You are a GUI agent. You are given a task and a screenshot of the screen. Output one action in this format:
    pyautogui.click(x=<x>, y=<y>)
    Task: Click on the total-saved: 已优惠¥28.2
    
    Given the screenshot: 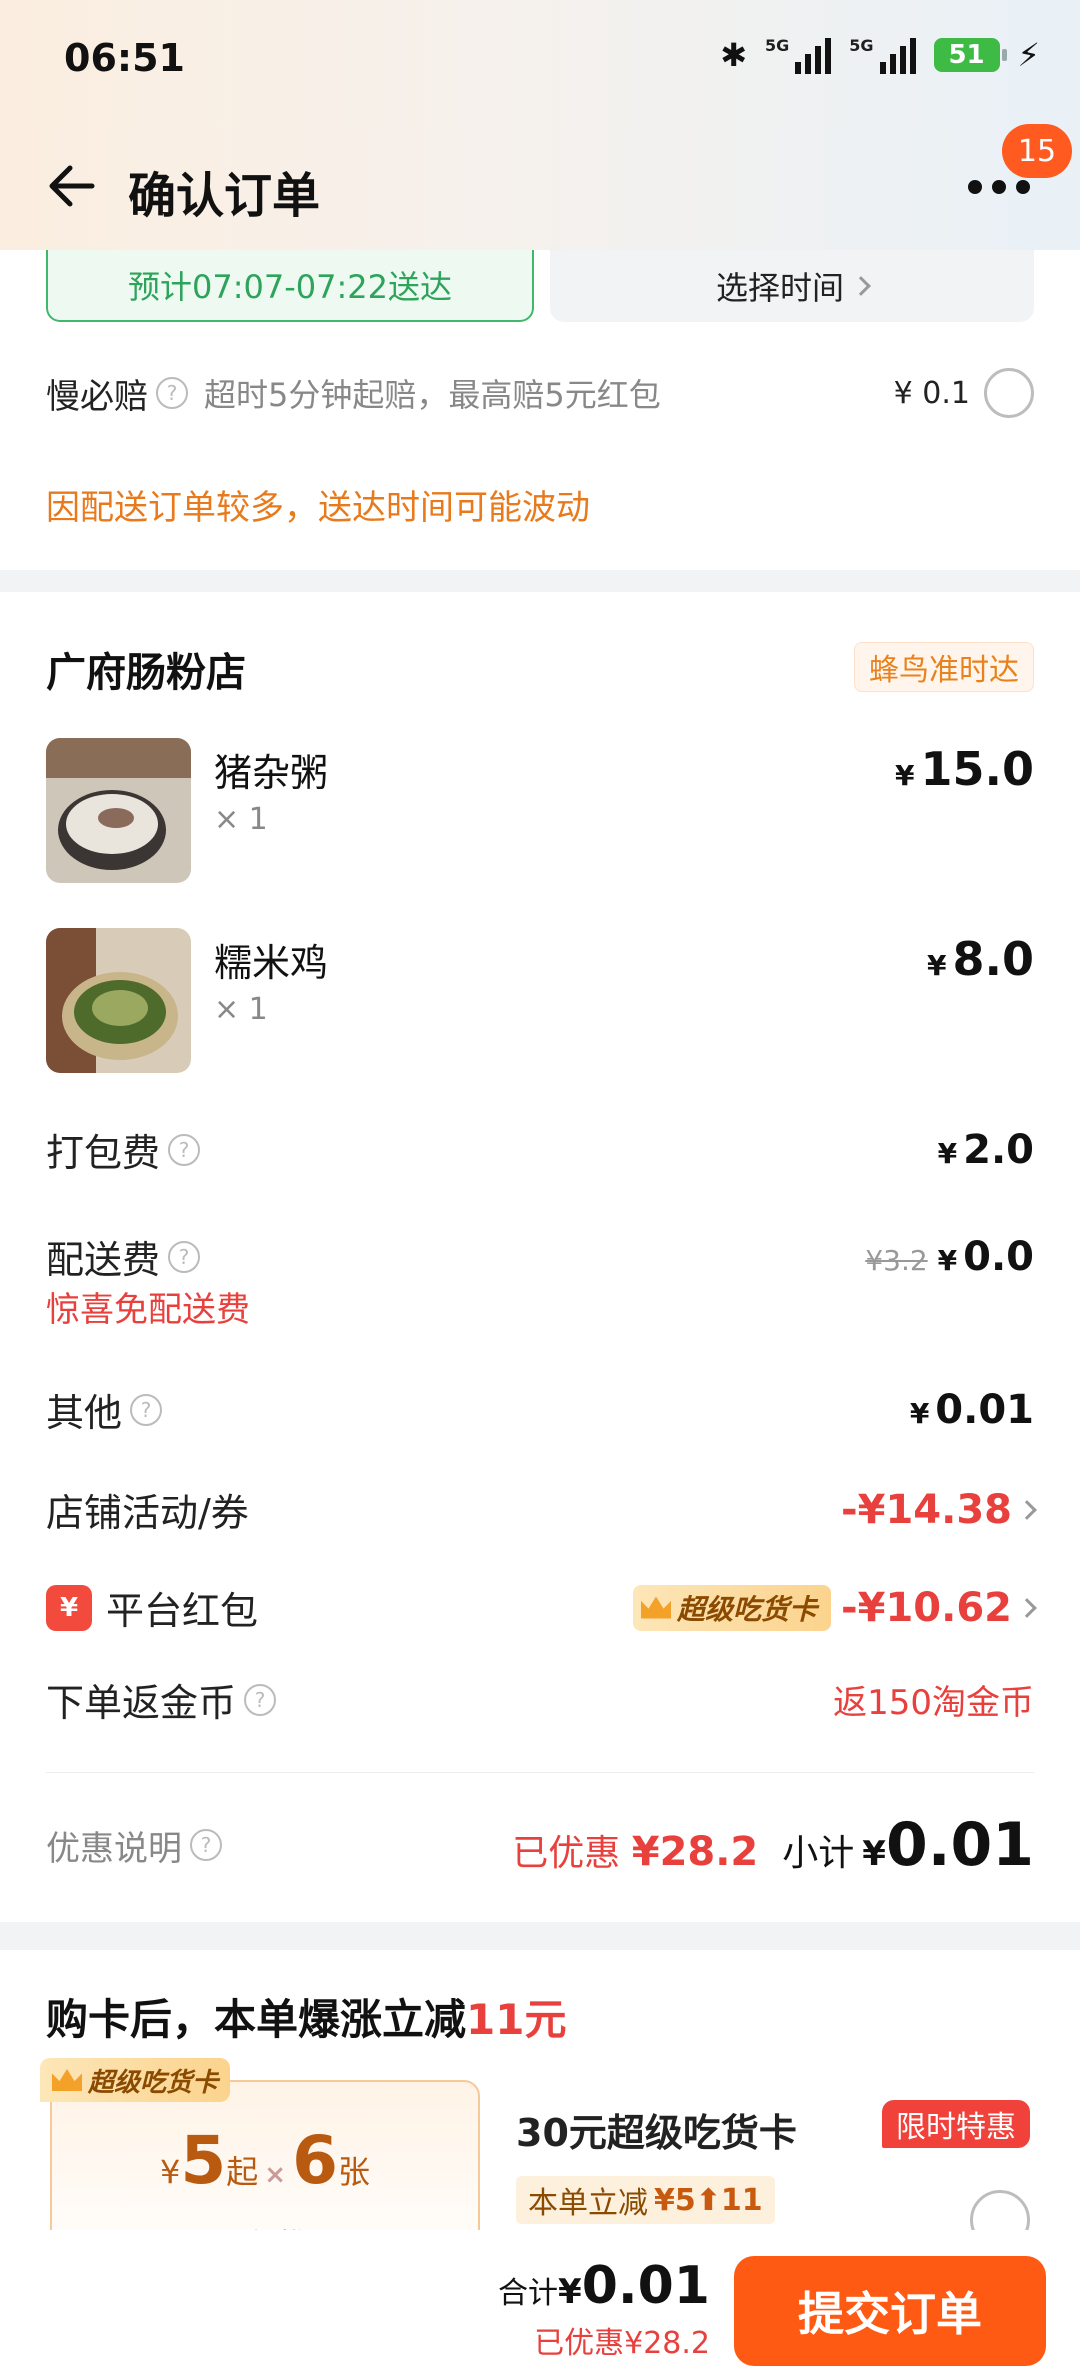 What is the action you would take?
    pyautogui.click(x=622, y=2343)
    